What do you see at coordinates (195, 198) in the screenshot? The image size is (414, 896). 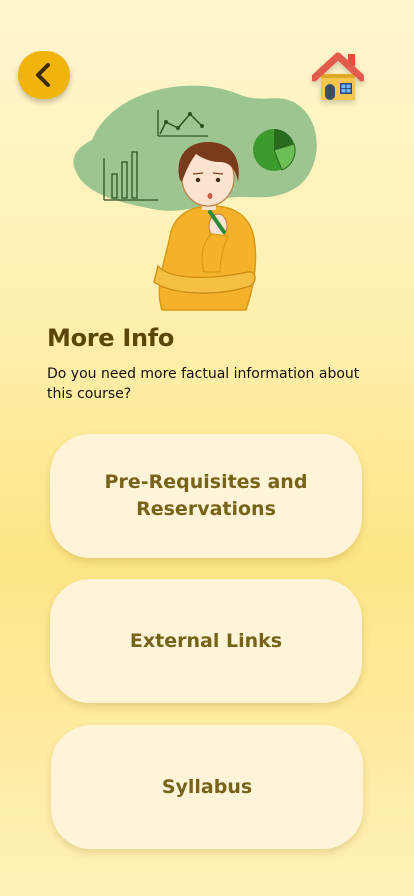 I see `thinking-person-illustration` at bounding box center [195, 198].